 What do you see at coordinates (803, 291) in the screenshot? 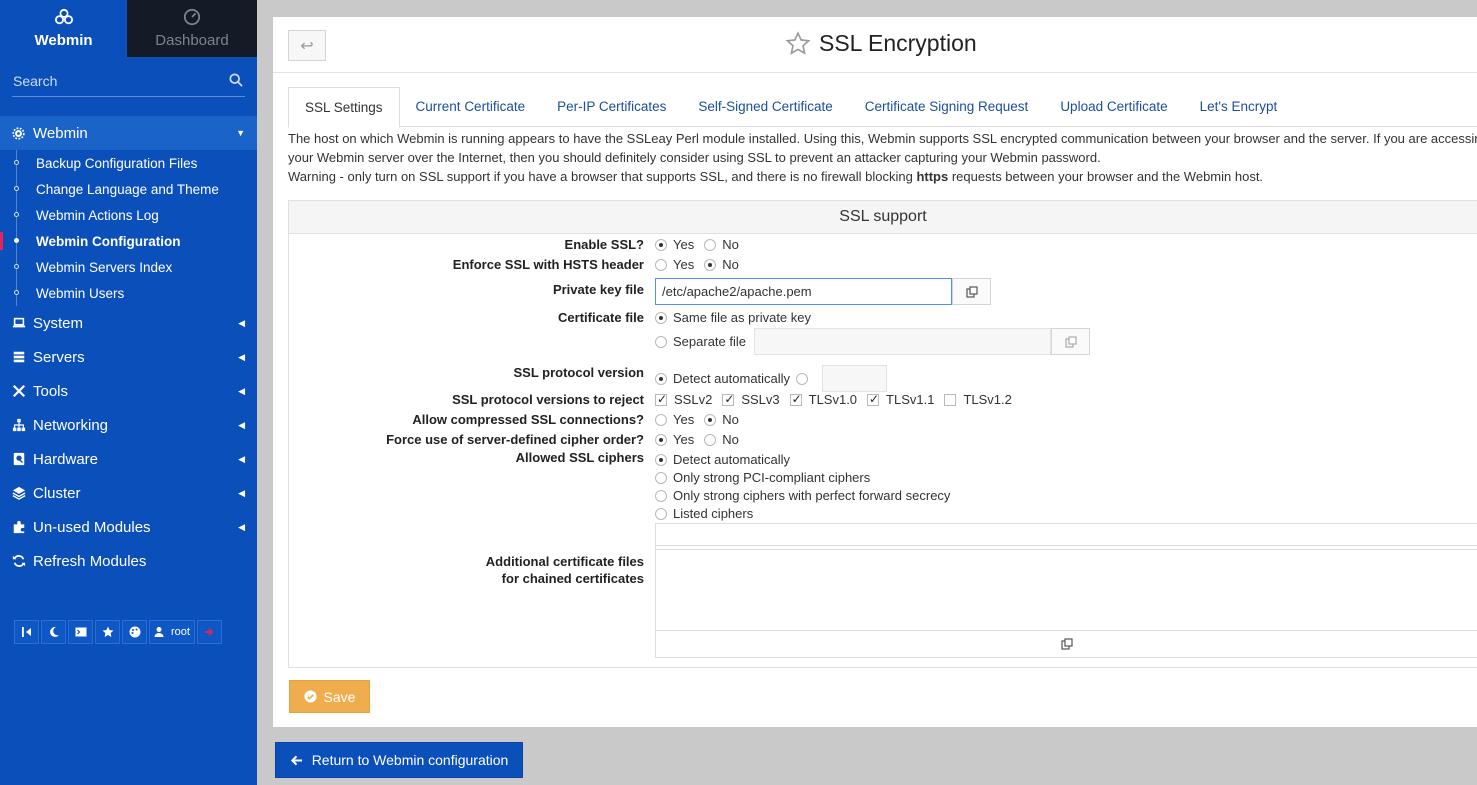
I see `private-key-input: /etc/apache2/apache.pem` at bounding box center [803, 291].